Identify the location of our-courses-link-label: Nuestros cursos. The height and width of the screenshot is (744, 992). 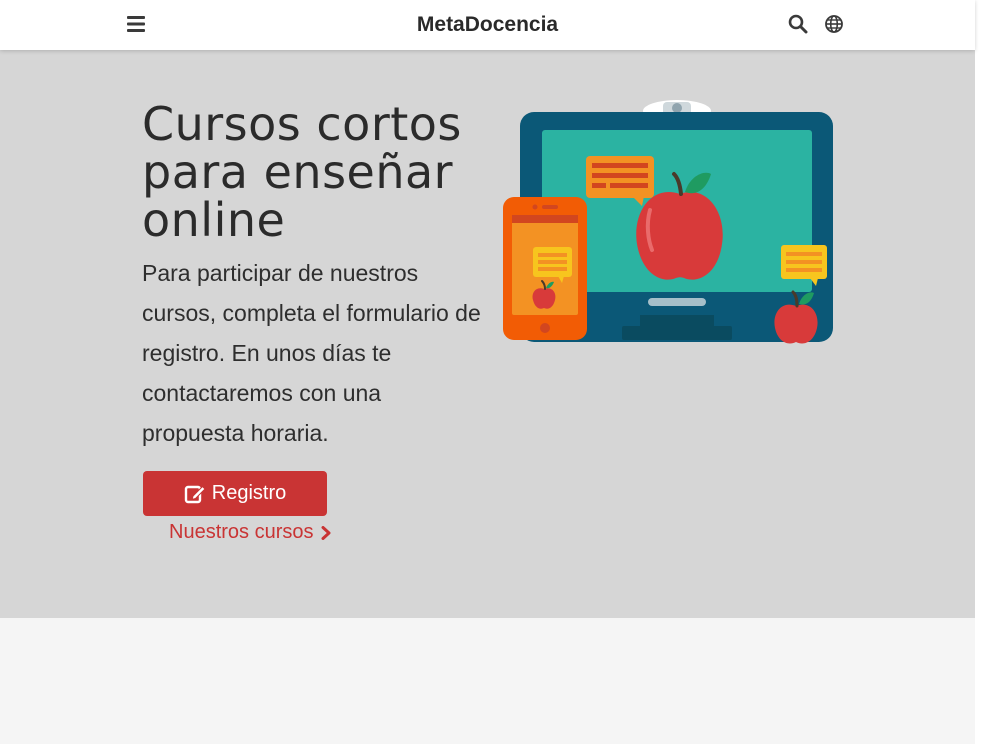
(241, 532).